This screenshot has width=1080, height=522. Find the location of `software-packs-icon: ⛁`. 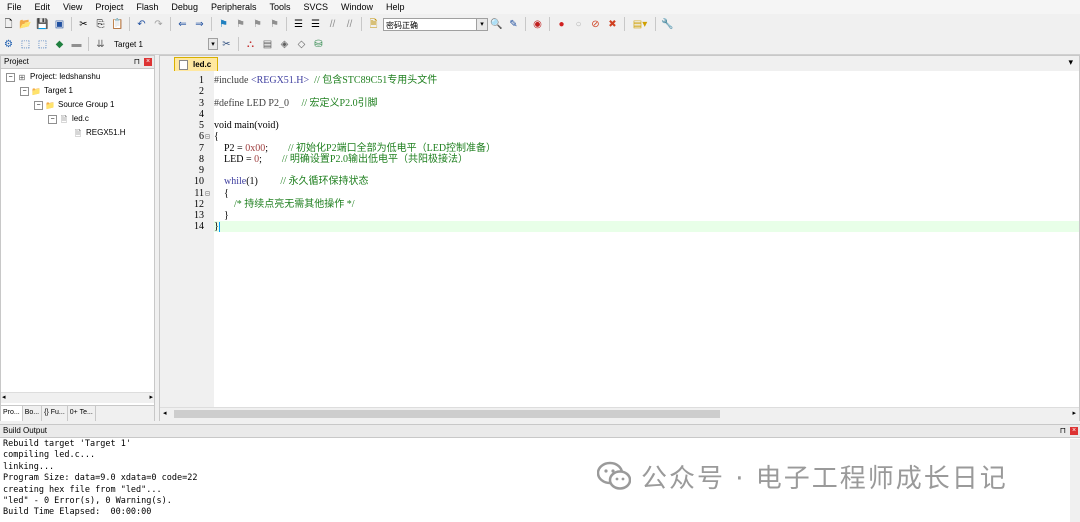

software-packs-icon: ⛁ is located at coordinates (318, 44).